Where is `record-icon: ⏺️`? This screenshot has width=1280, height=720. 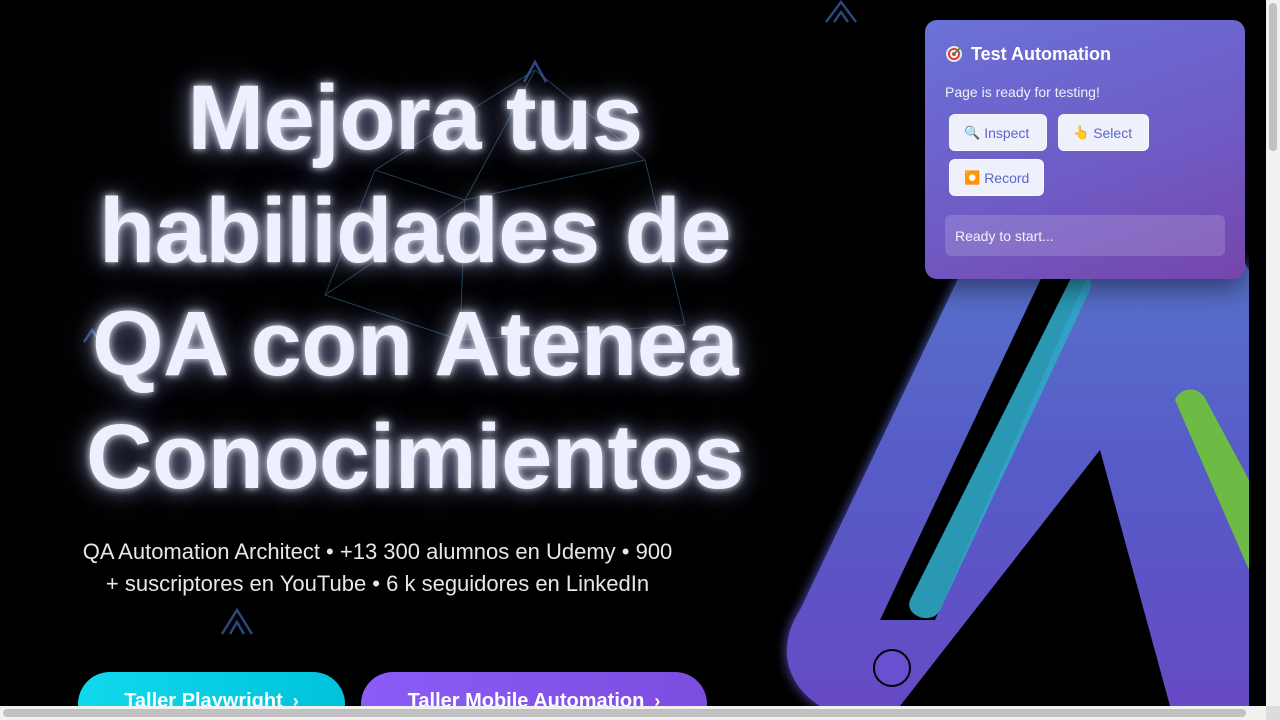 record-icon: ⏺️ is located at coordinates (972, 177).